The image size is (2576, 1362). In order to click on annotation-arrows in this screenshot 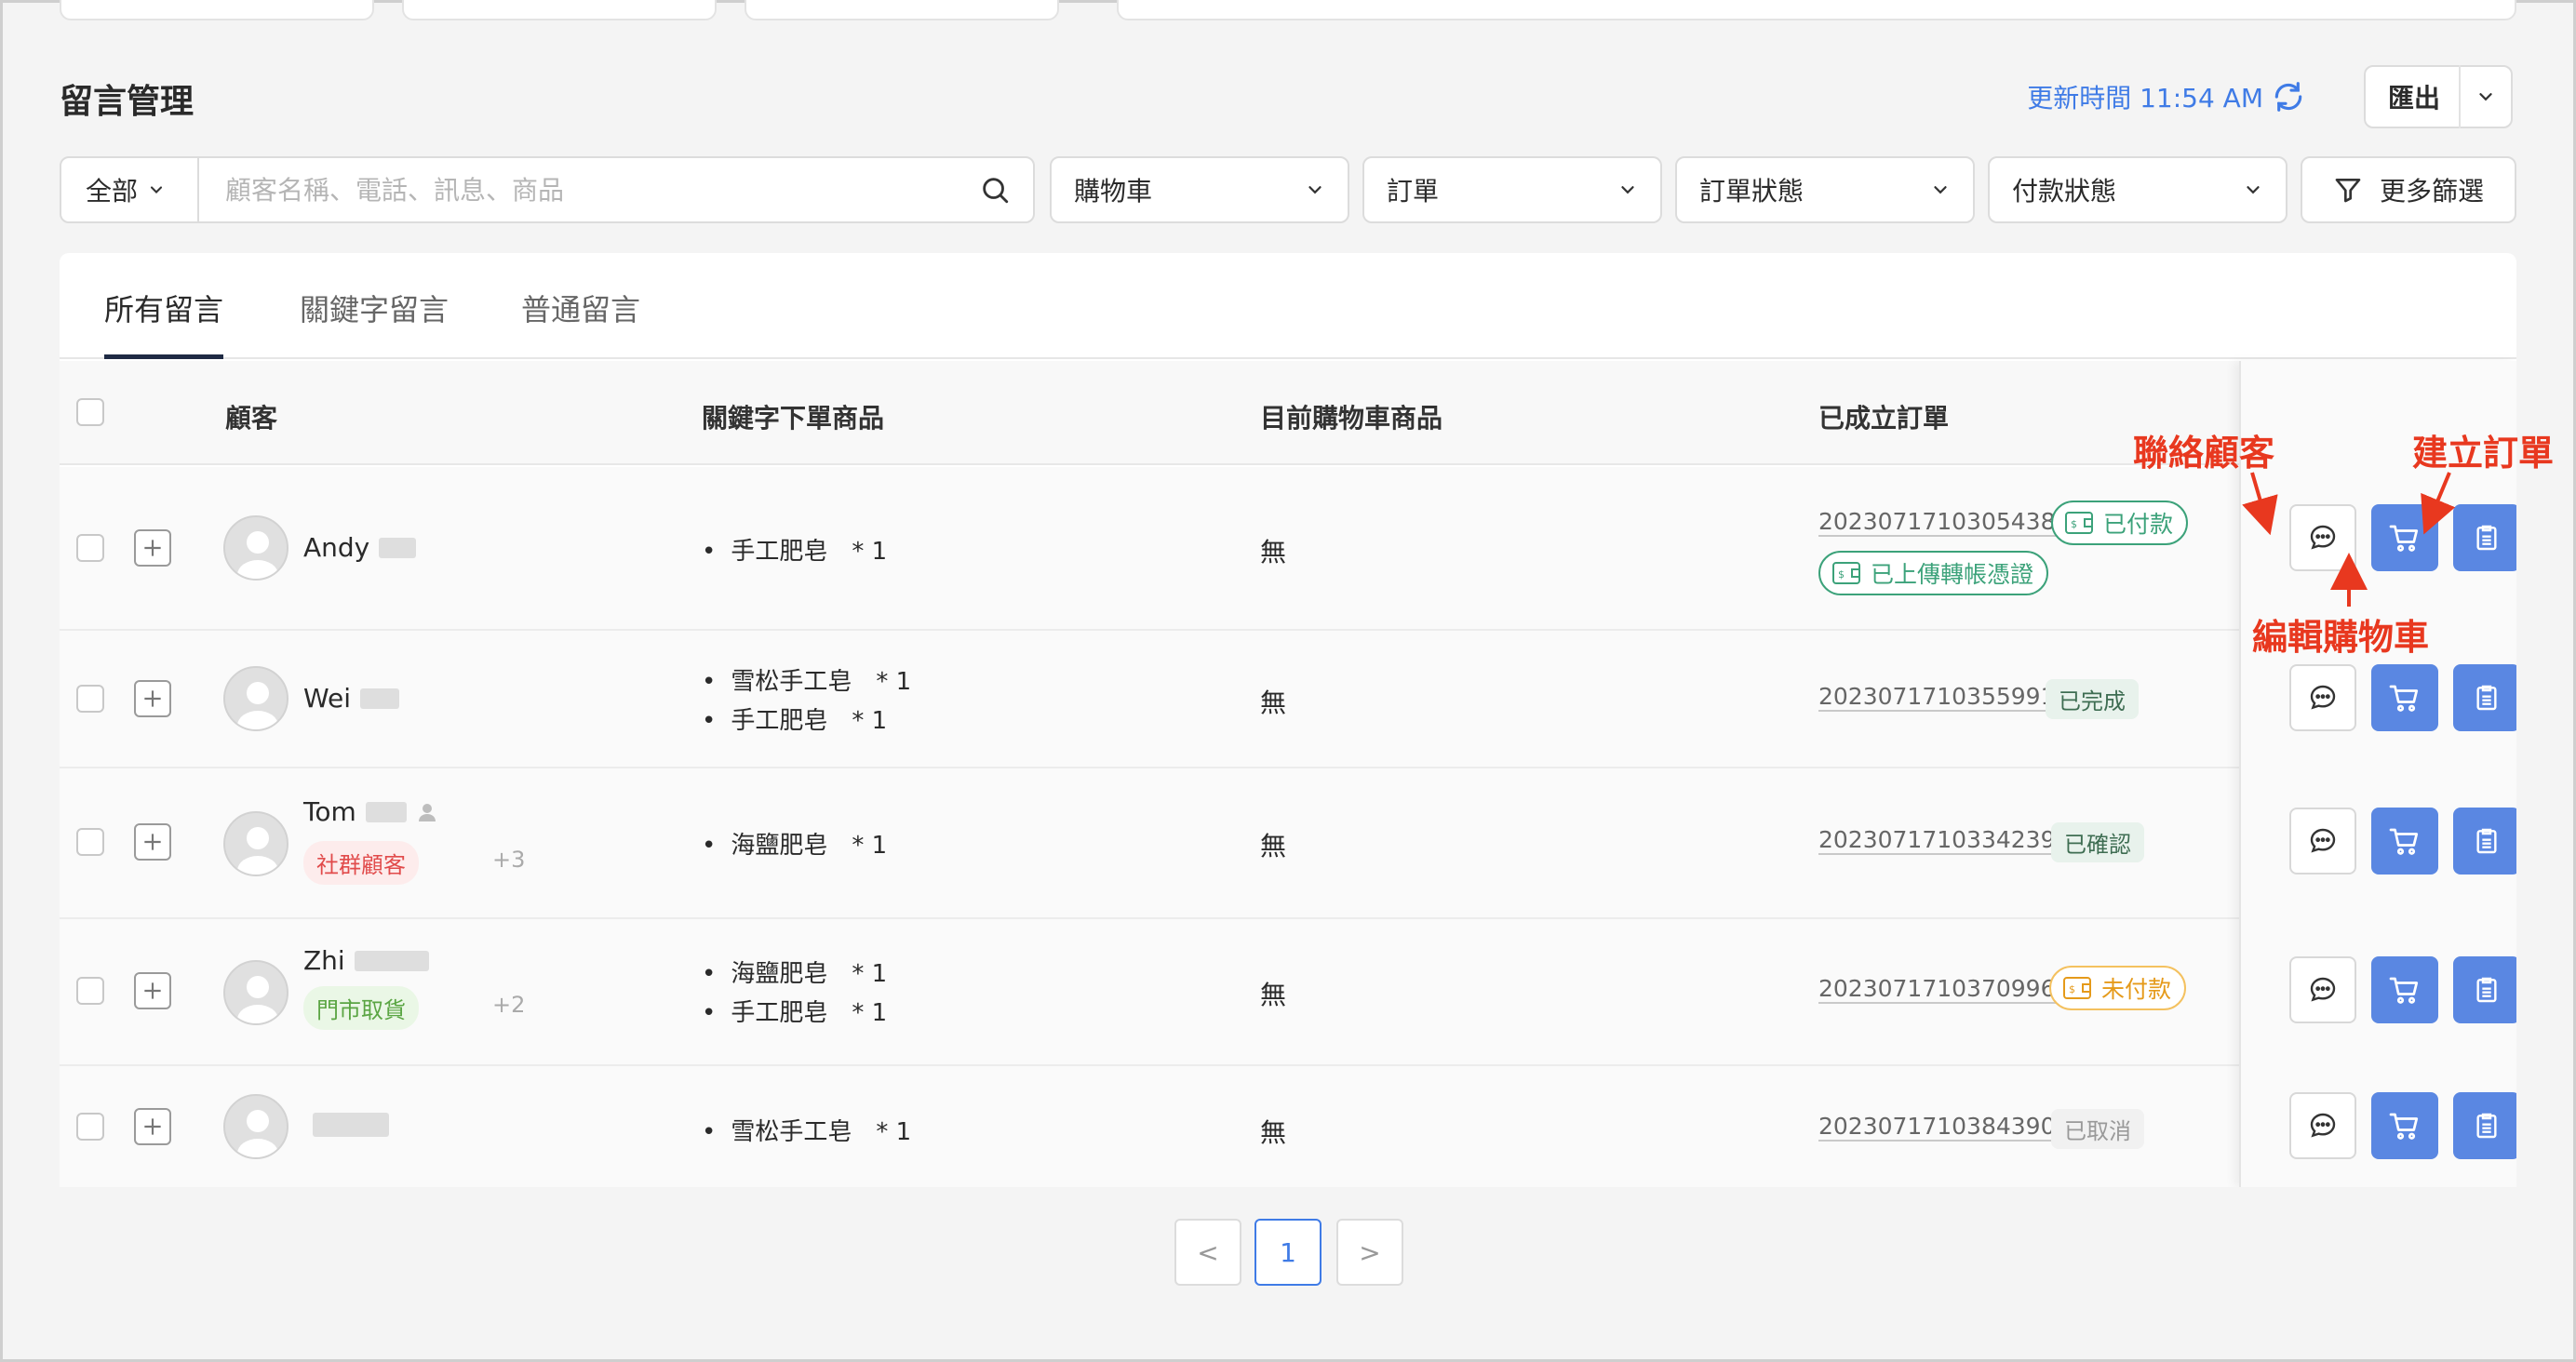, I will do `click(2349, 539)`.